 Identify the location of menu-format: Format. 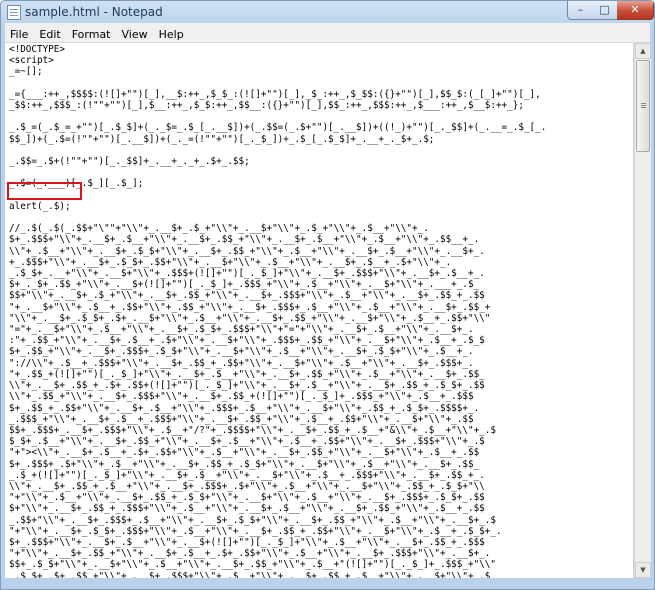
(92, 33).